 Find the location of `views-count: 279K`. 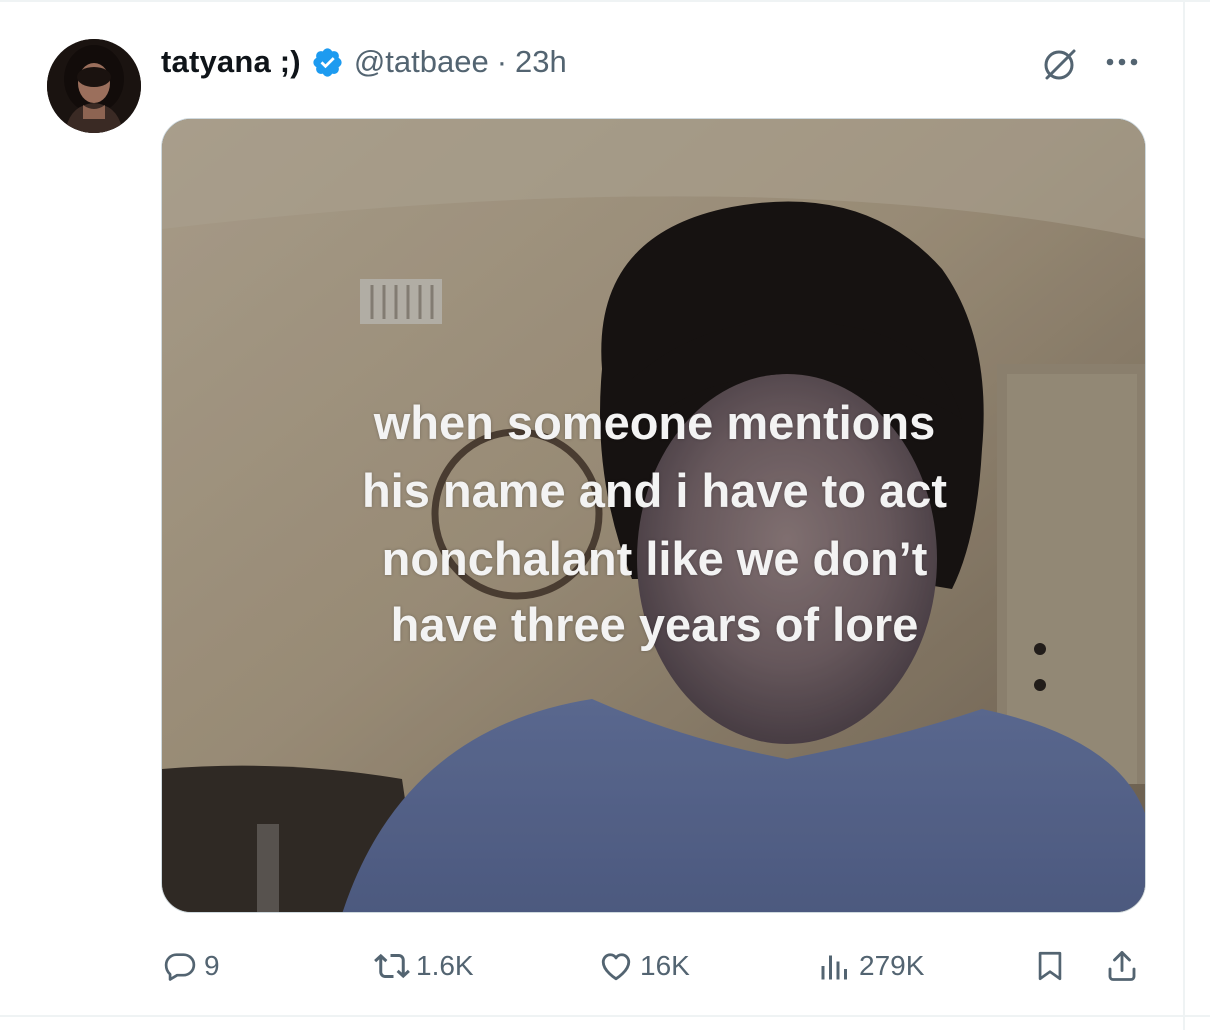

views-count: 279K is located at coordinates (892, 965).